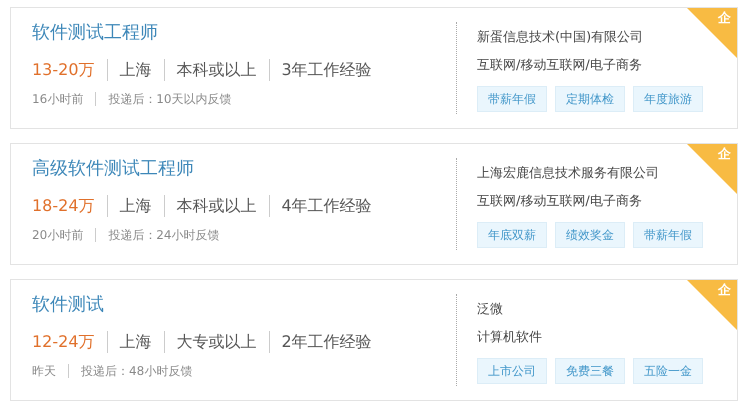 The image size is (750, 406). What do you see at coordinates (568, 174) in the screenshot?
I see `company-name: 上海宏鹿信息技术服务有限公司` at bounding box center [568, 174].